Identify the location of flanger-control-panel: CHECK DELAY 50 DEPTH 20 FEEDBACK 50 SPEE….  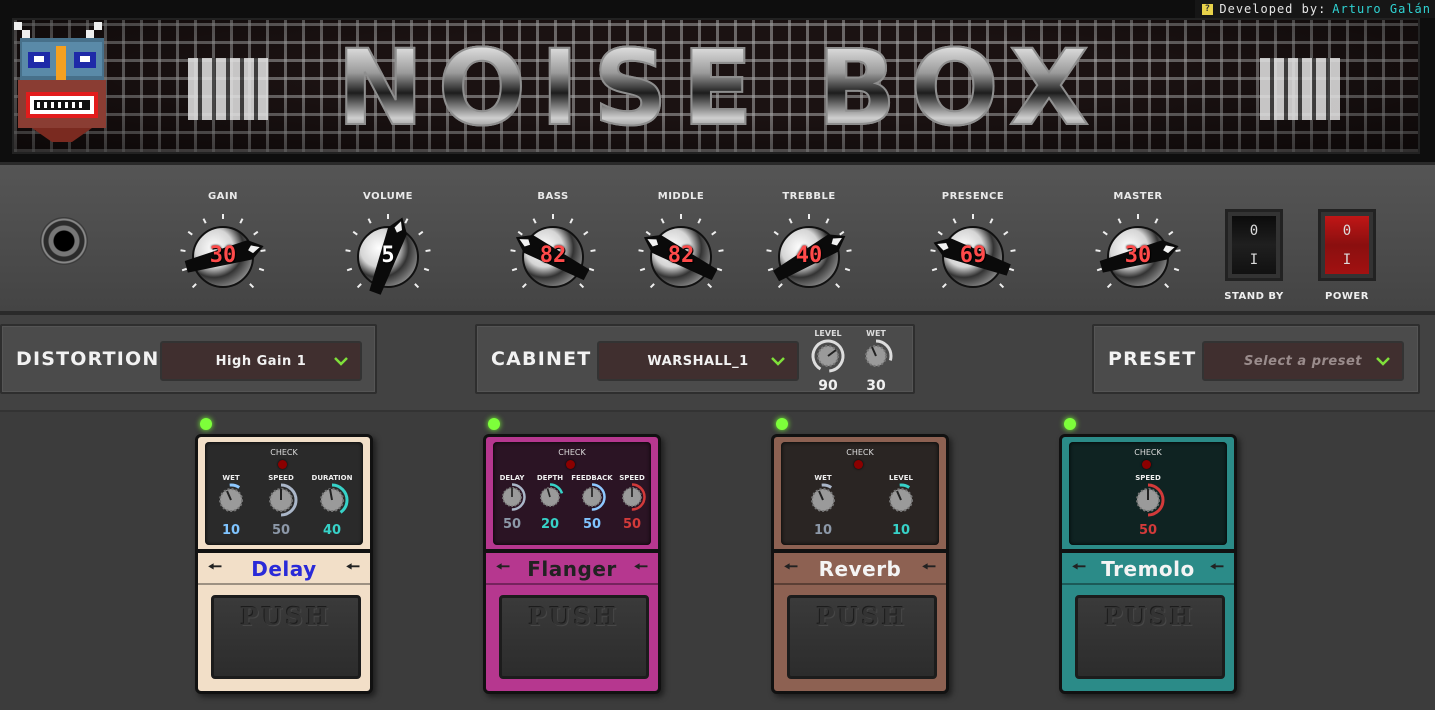
(572, 493).